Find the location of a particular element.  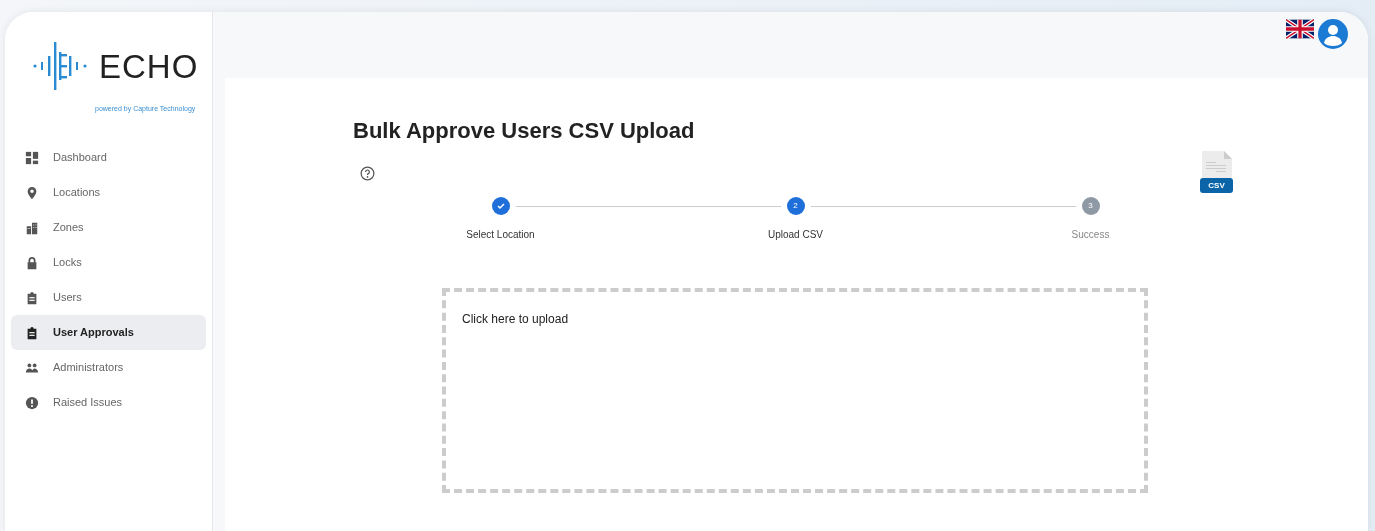

page-title: Bulk Approve Users CSV Upload is located at coordinates (524, 131).